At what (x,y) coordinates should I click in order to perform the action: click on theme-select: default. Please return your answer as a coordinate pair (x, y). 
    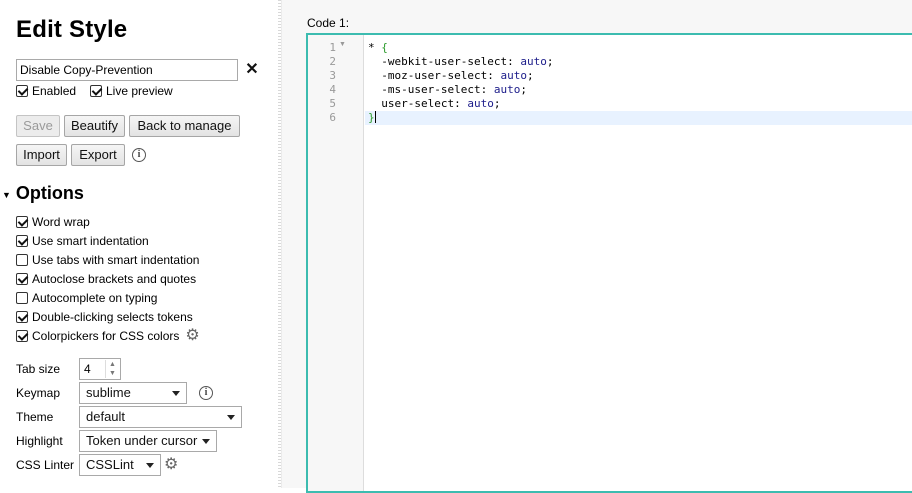
    Looking at the image, I should click on (160, 417).